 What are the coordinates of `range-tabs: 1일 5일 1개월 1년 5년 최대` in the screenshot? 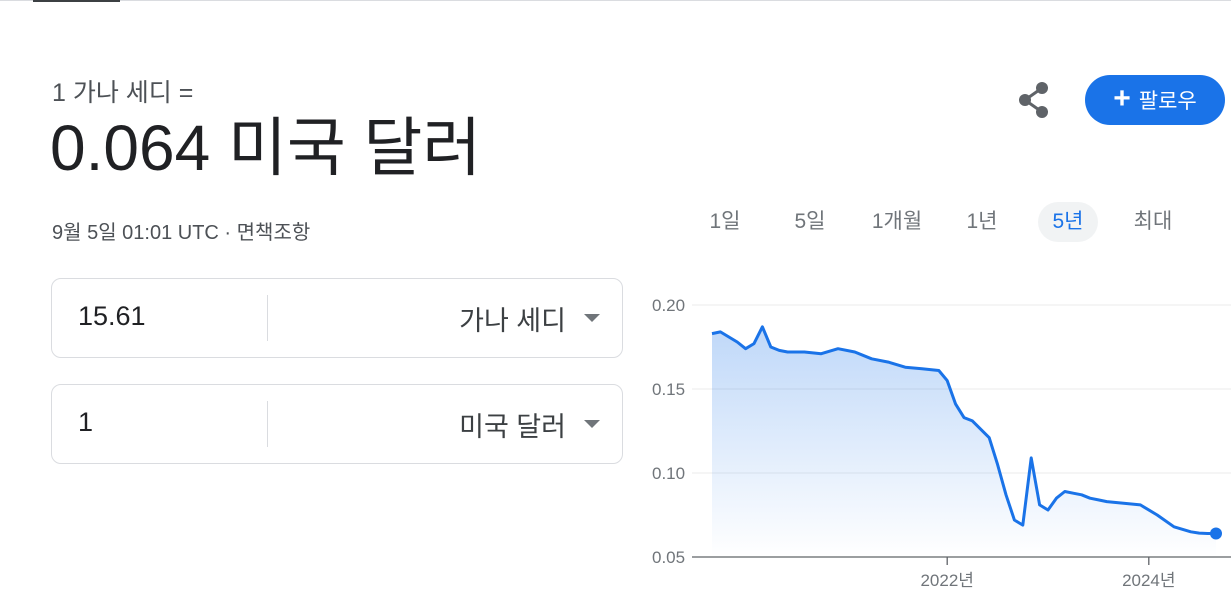 It's located at (615, 222).